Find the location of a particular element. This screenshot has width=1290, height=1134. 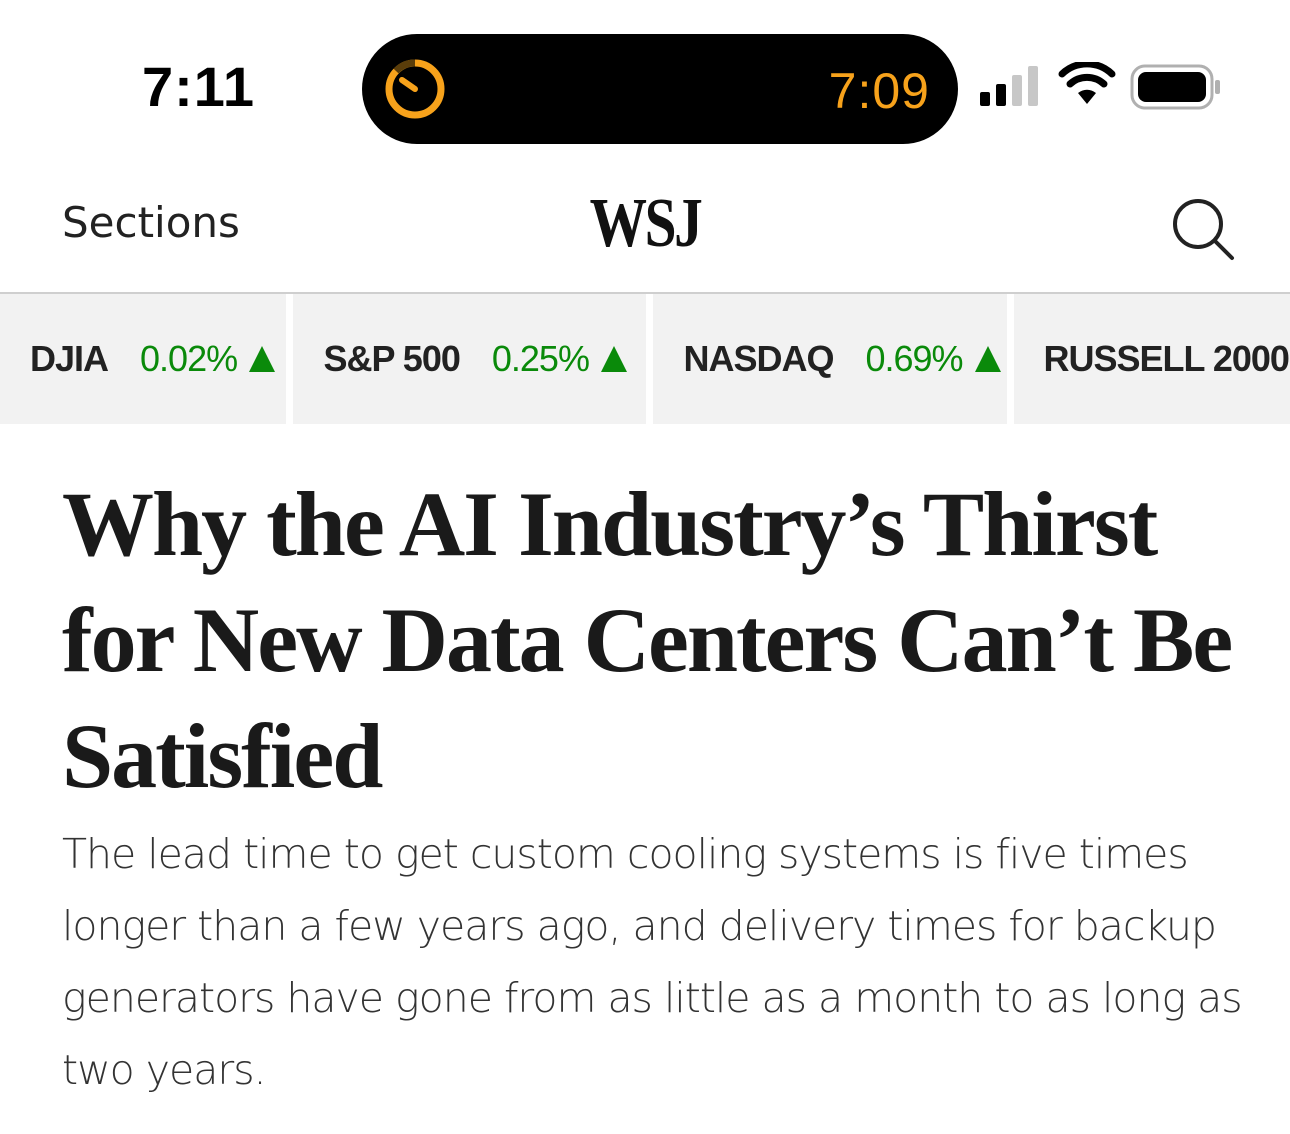

top-nav-bar: Sections WSJ is located at coordinates (645, 232).